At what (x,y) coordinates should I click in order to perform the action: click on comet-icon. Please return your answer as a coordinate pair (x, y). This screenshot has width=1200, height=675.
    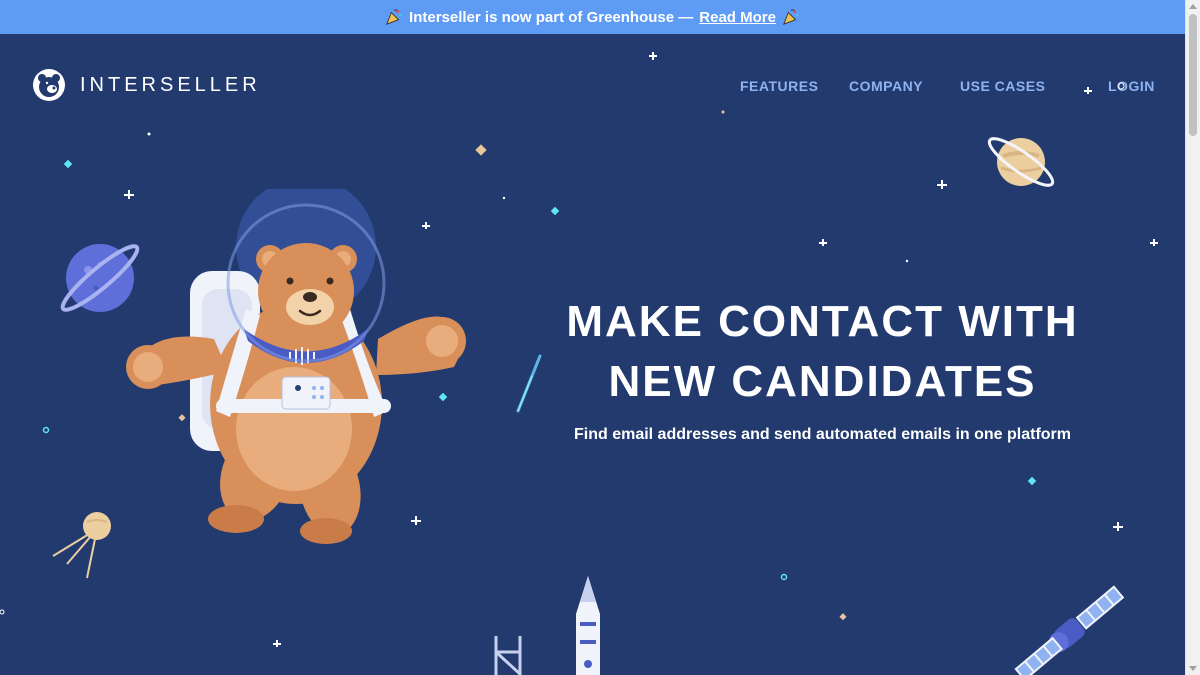
    Looking at the image, I should click on (529, 383).